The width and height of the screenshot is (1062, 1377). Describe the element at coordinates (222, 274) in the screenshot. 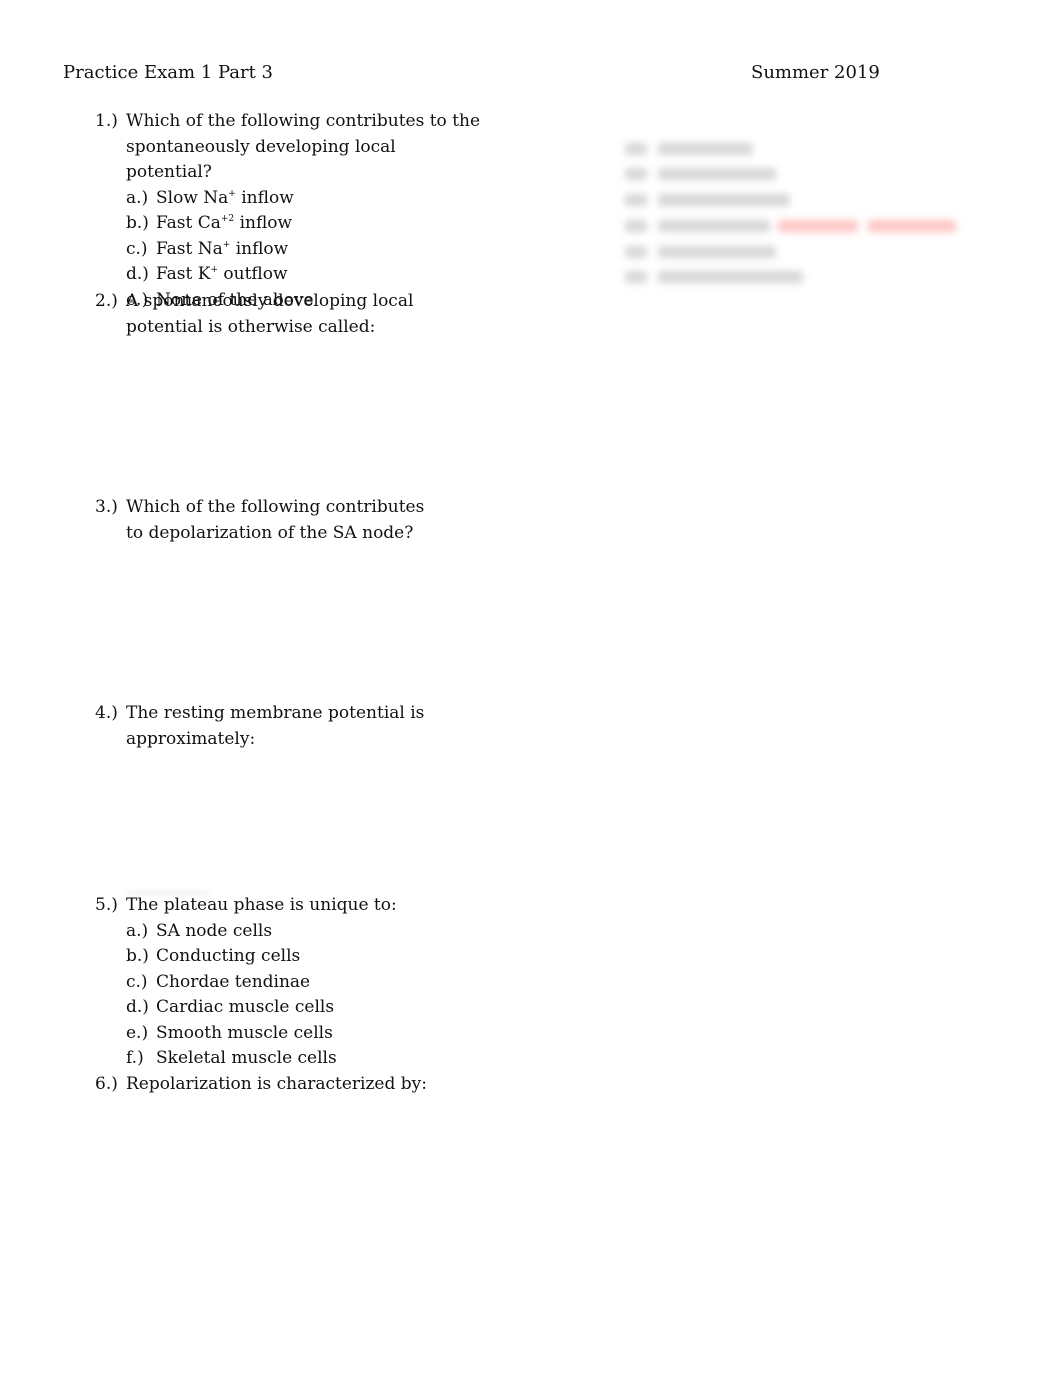

I see `option-text: Fast K+ outflow` at that location.